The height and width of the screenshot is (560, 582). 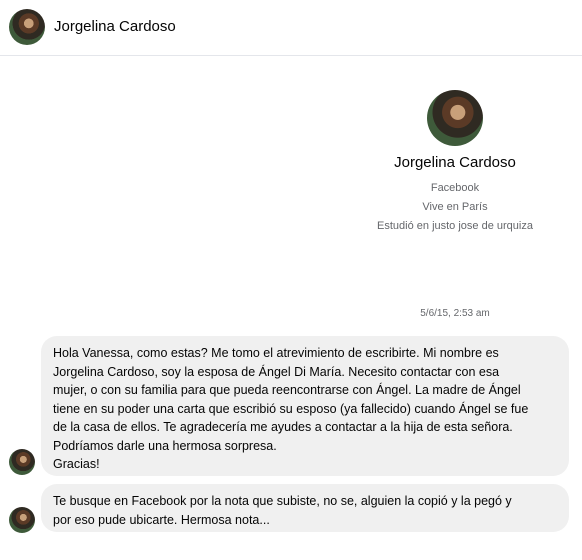 I want to click on message-line: Gracias!, so click(x=76, y=464).